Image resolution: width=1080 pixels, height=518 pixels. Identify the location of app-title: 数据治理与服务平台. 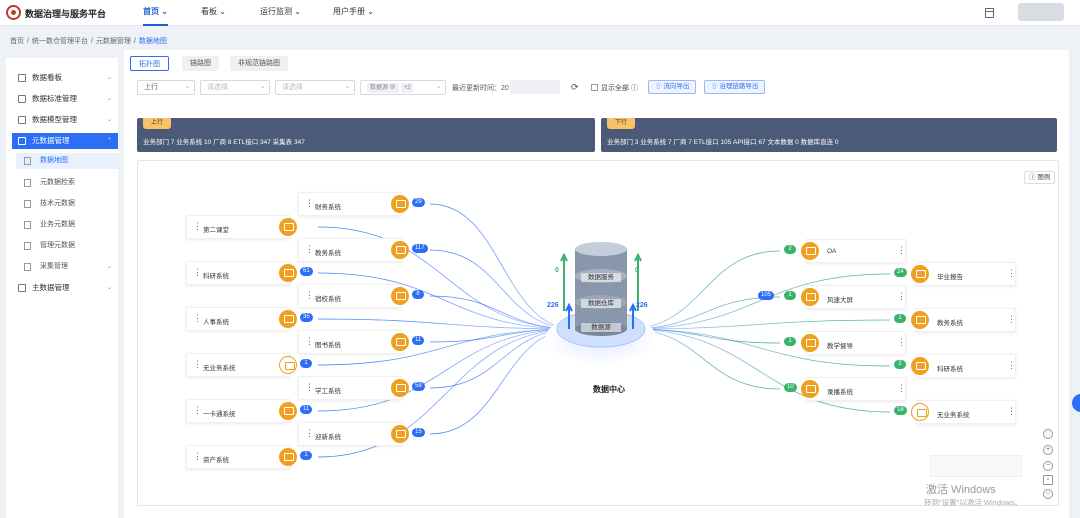
(66, 14).